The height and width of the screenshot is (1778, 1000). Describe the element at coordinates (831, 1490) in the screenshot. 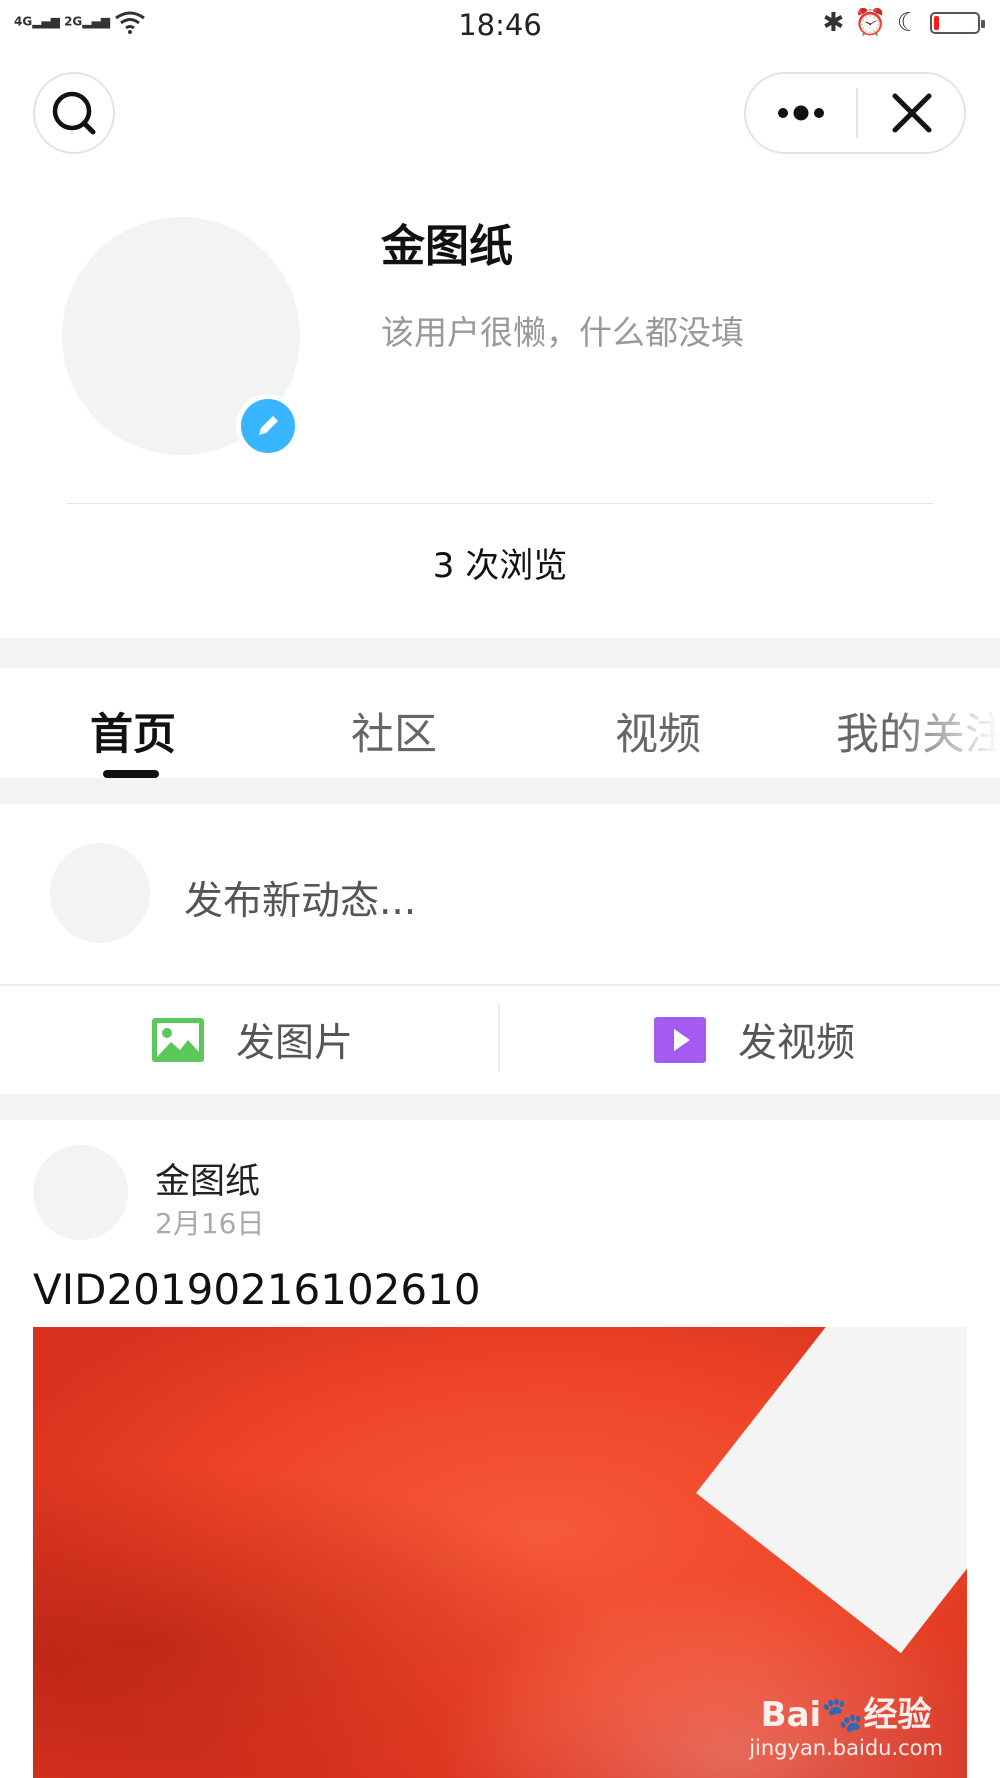

I see `thumbnail-background` at that location.